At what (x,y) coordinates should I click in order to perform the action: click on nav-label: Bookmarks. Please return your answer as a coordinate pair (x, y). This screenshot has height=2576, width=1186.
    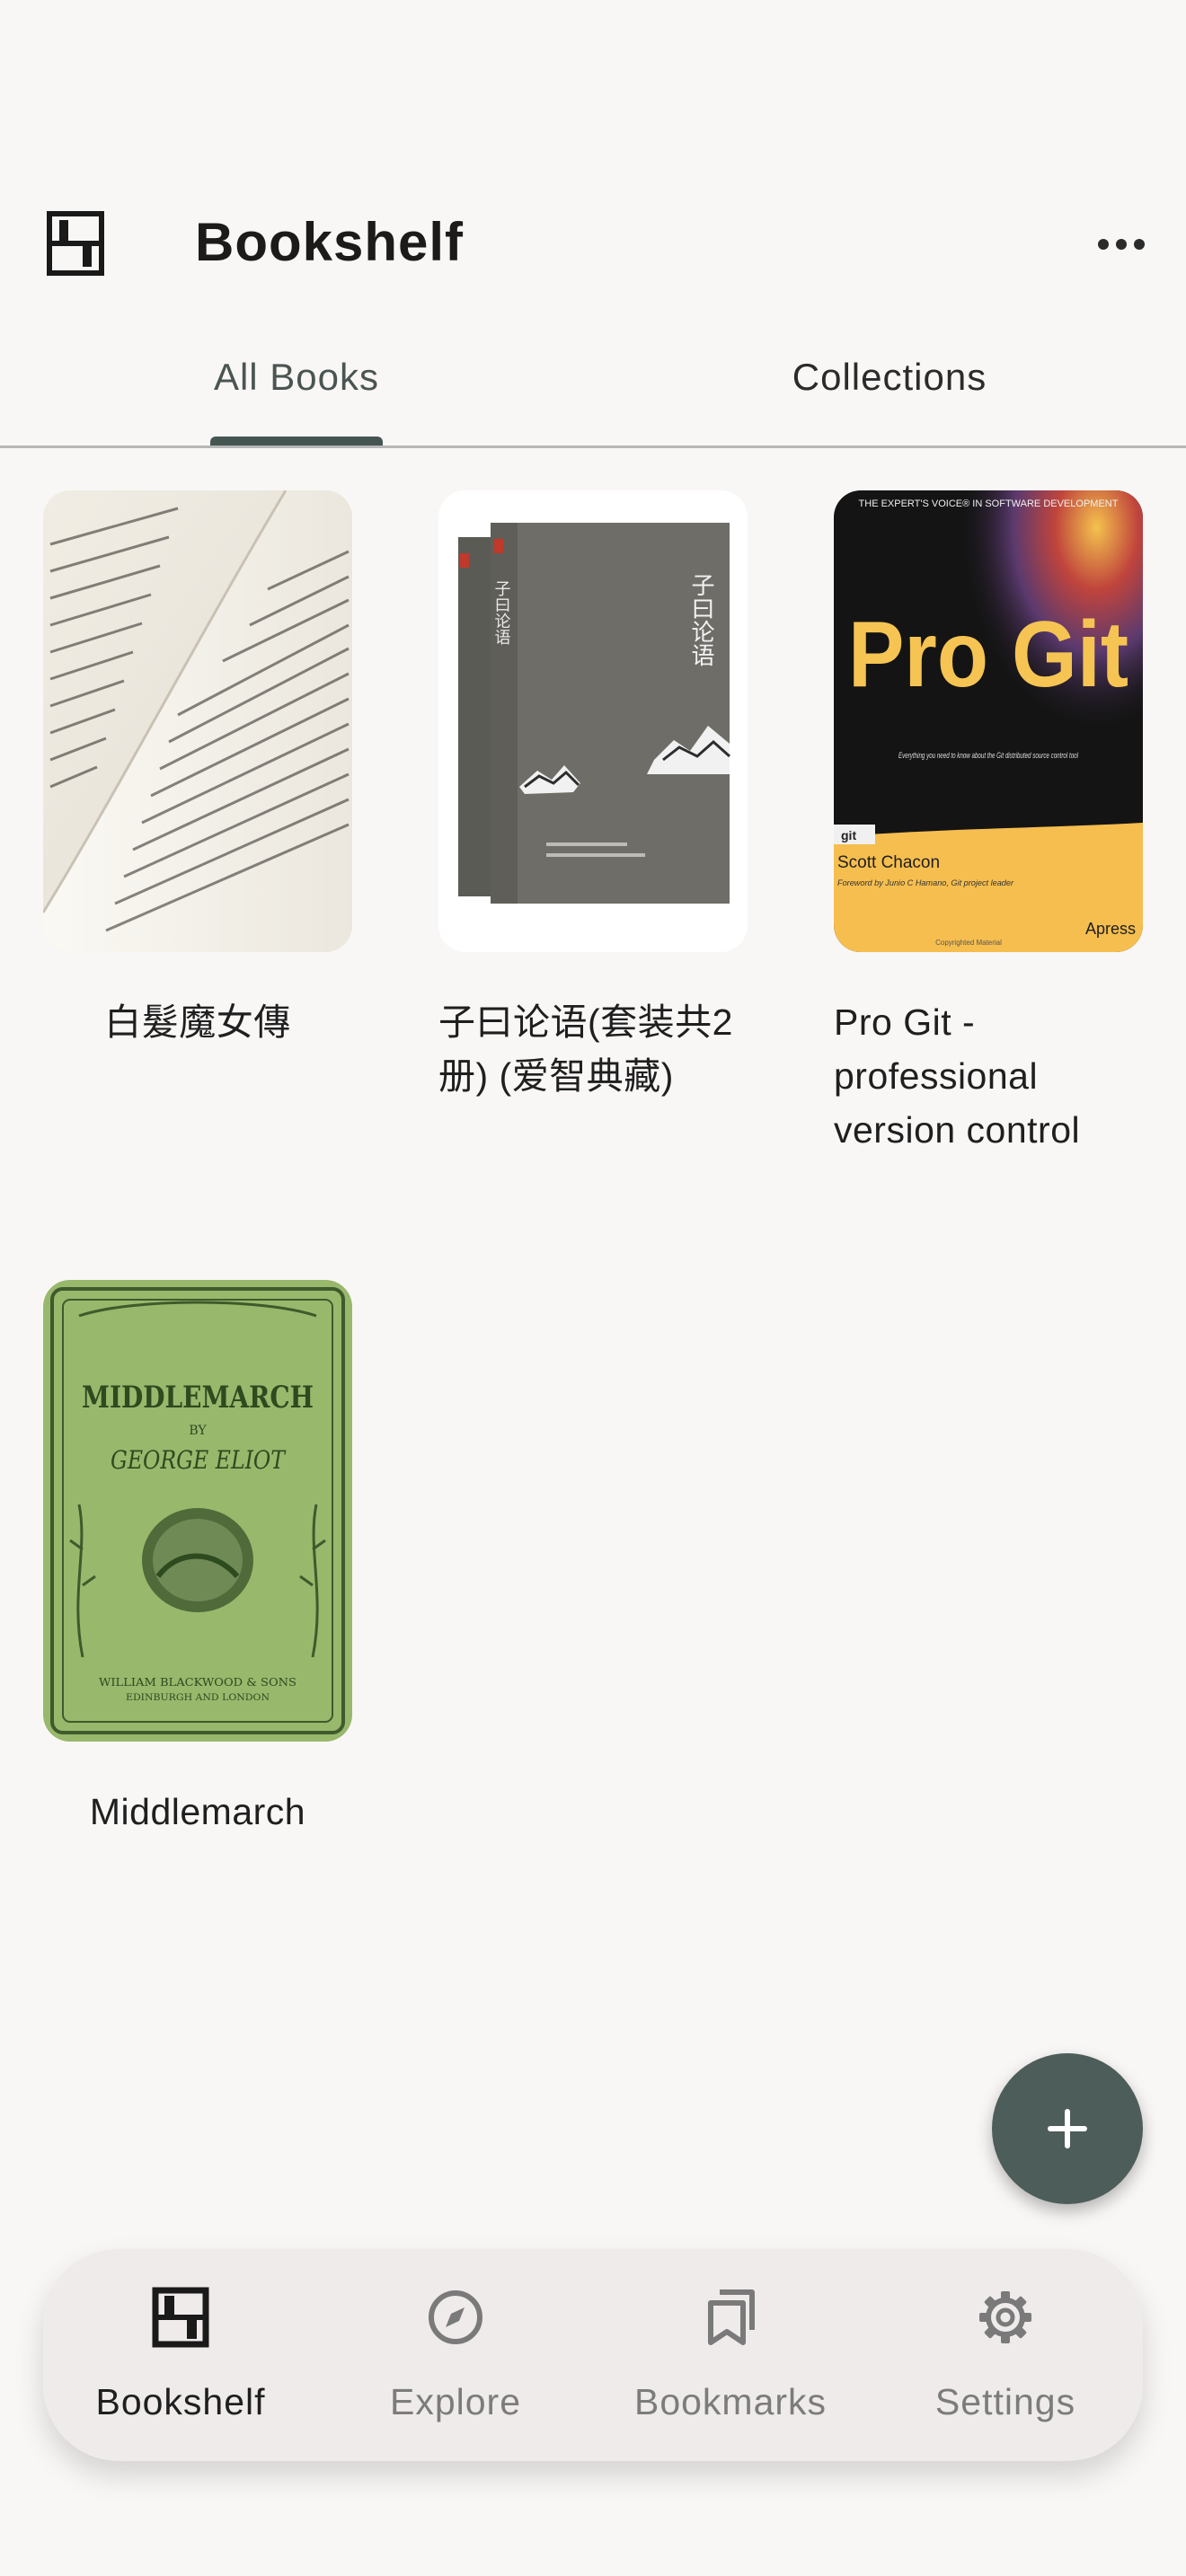
    Looking at the image, I should click on (730, 2401).